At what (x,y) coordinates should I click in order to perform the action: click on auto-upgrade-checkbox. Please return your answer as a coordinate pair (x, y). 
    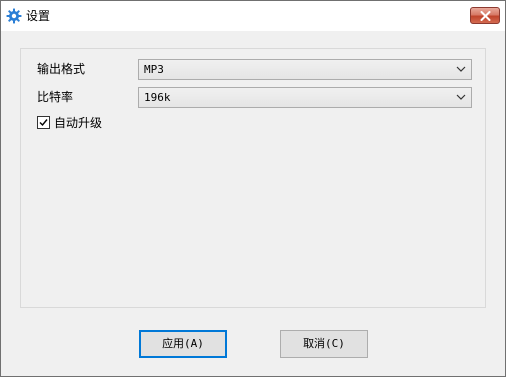
    Looking at the image, I should click on (43, 122).